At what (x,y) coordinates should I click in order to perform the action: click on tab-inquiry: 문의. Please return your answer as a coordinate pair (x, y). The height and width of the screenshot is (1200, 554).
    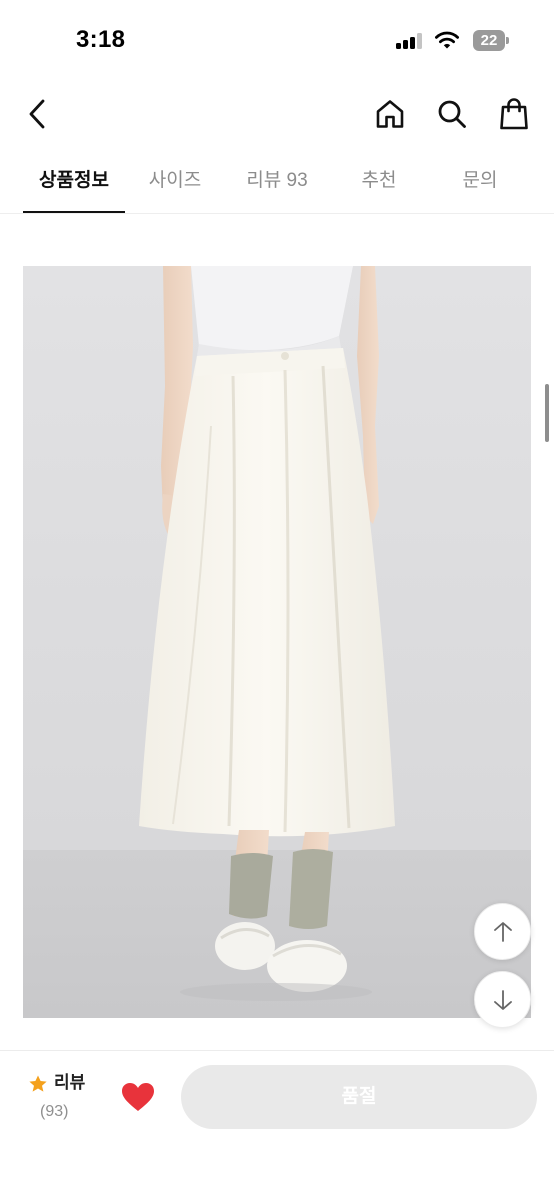
    Looking at the image, I should click on (480, 183).